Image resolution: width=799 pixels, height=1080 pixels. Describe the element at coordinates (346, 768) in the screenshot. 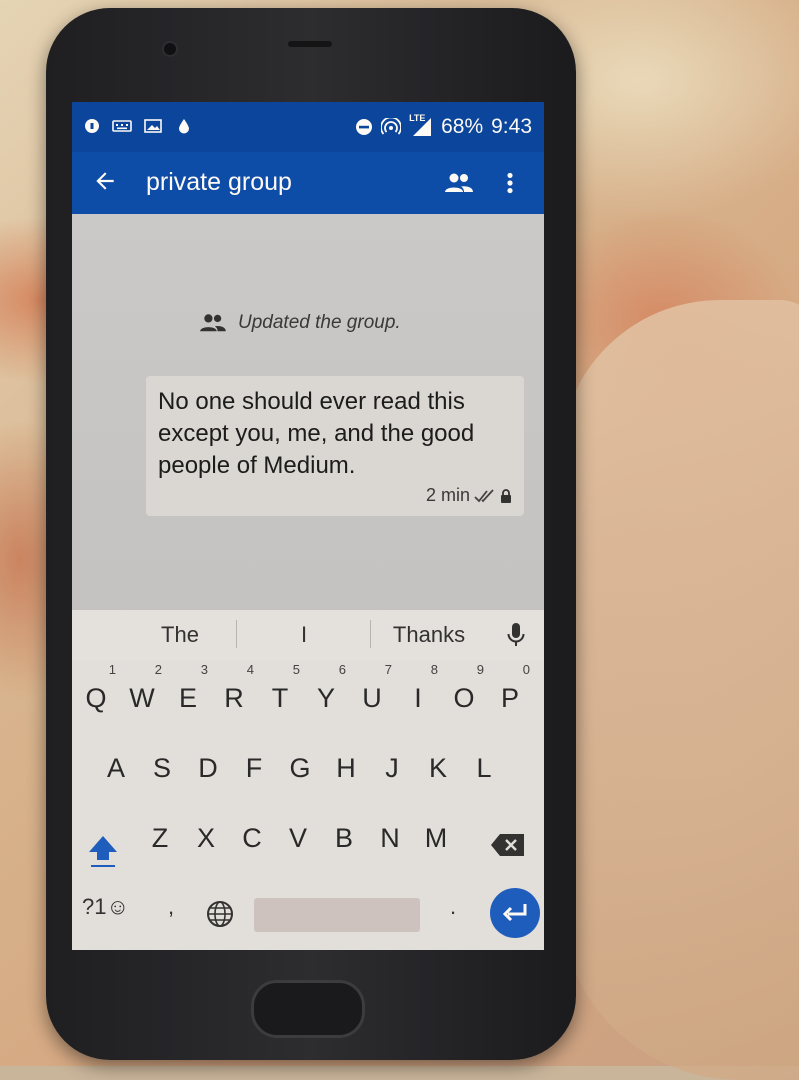

I see `key-h: H` at that location.